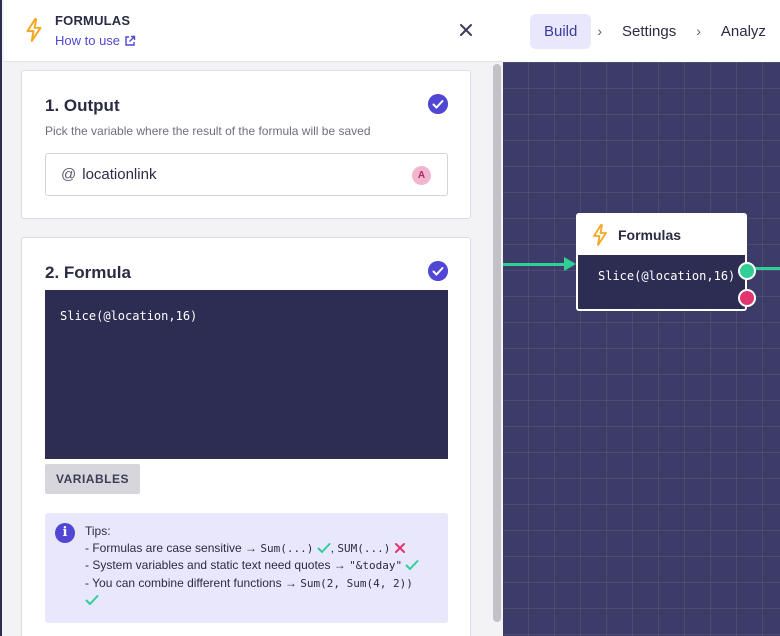 The image size is (780, 636). Describe the element at coordinates (88, 40) in the screenshot. I see `how-to-use-label: How to use` at that location.